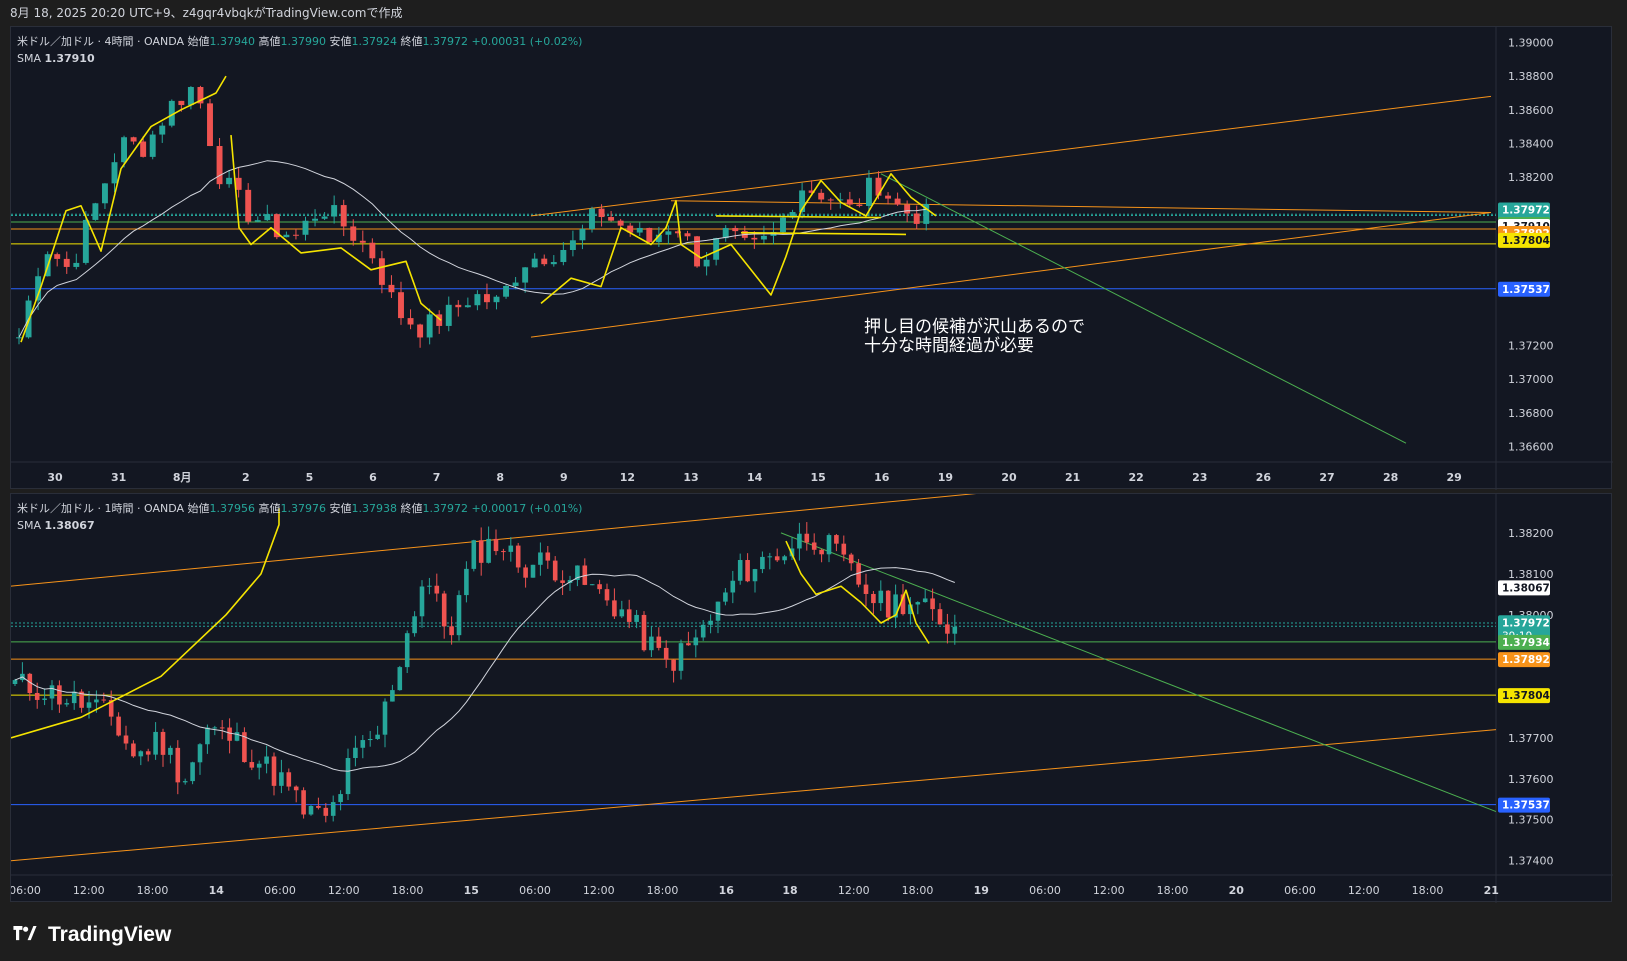 This screenshot has width=1627, height=961. Describe the element at coordinates (1526, 643) in the screenshot. I see `price-label: 1.37934` at that location.